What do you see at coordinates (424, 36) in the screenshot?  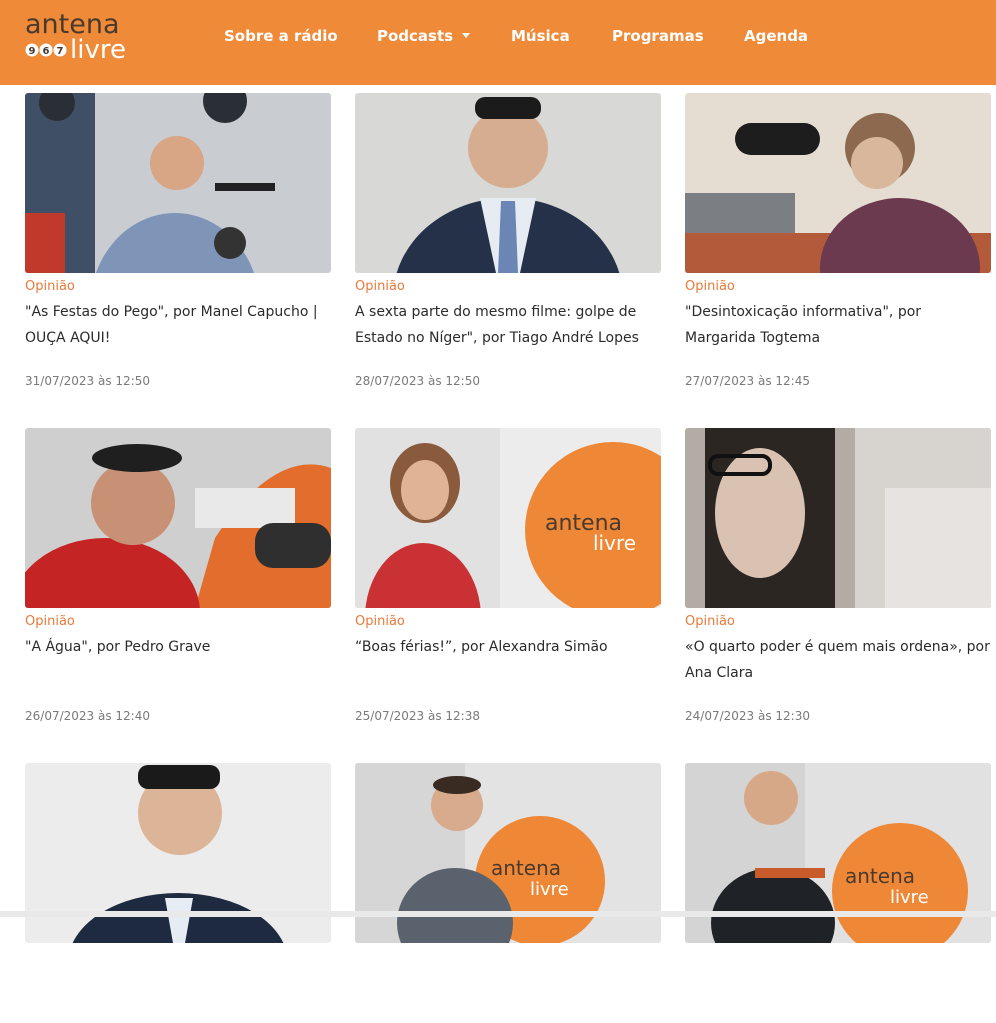 I see `nav-podcasts: Podcasts` at bounding box center [424, 36].